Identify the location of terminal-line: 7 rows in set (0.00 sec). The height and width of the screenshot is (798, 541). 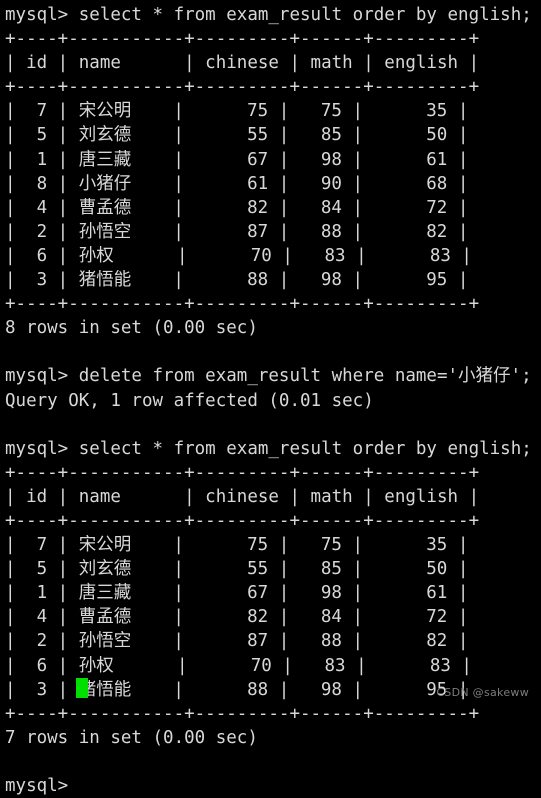
(131, 737).